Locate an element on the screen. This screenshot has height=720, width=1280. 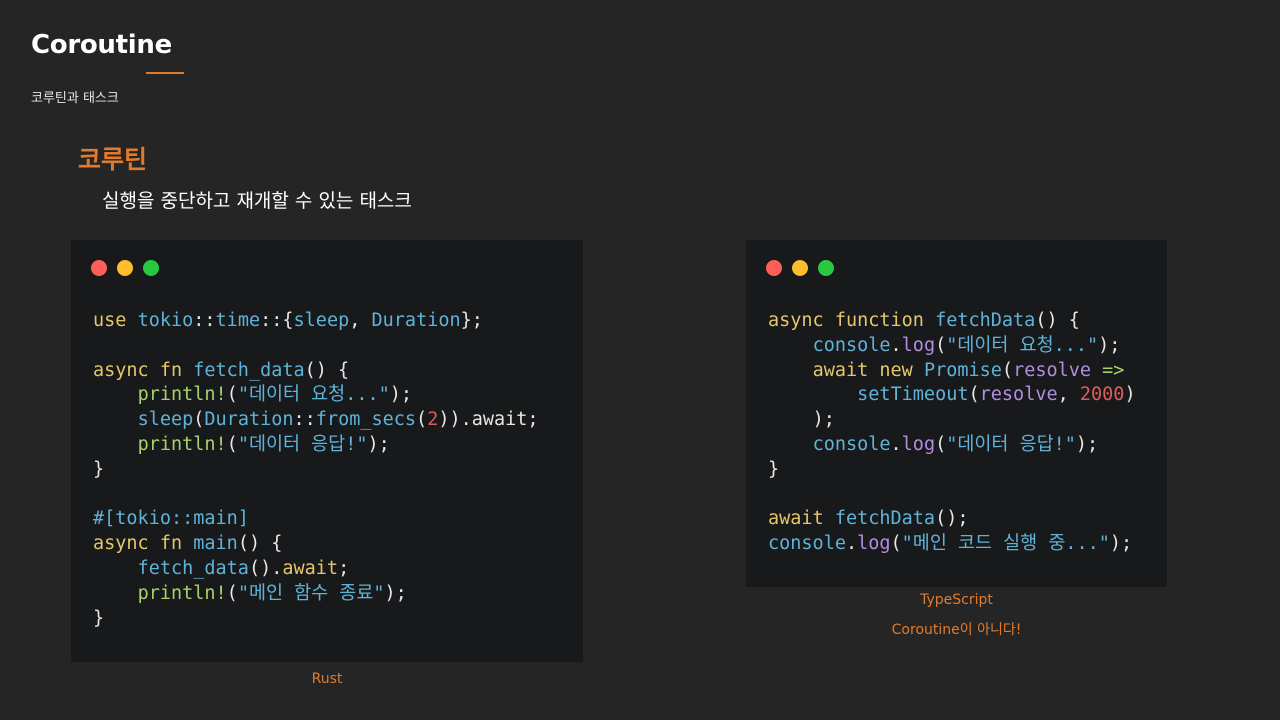
code-token: (); is located at coordinates (952, 519).